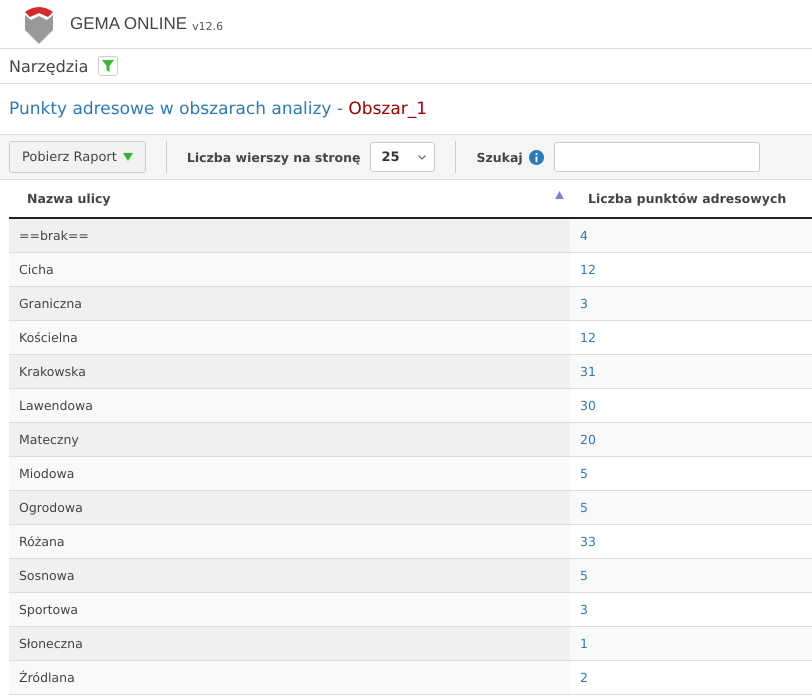 The width and height of the screenshot is (812, 697). I want to click on street-cell: Różana, so click(289, 541).